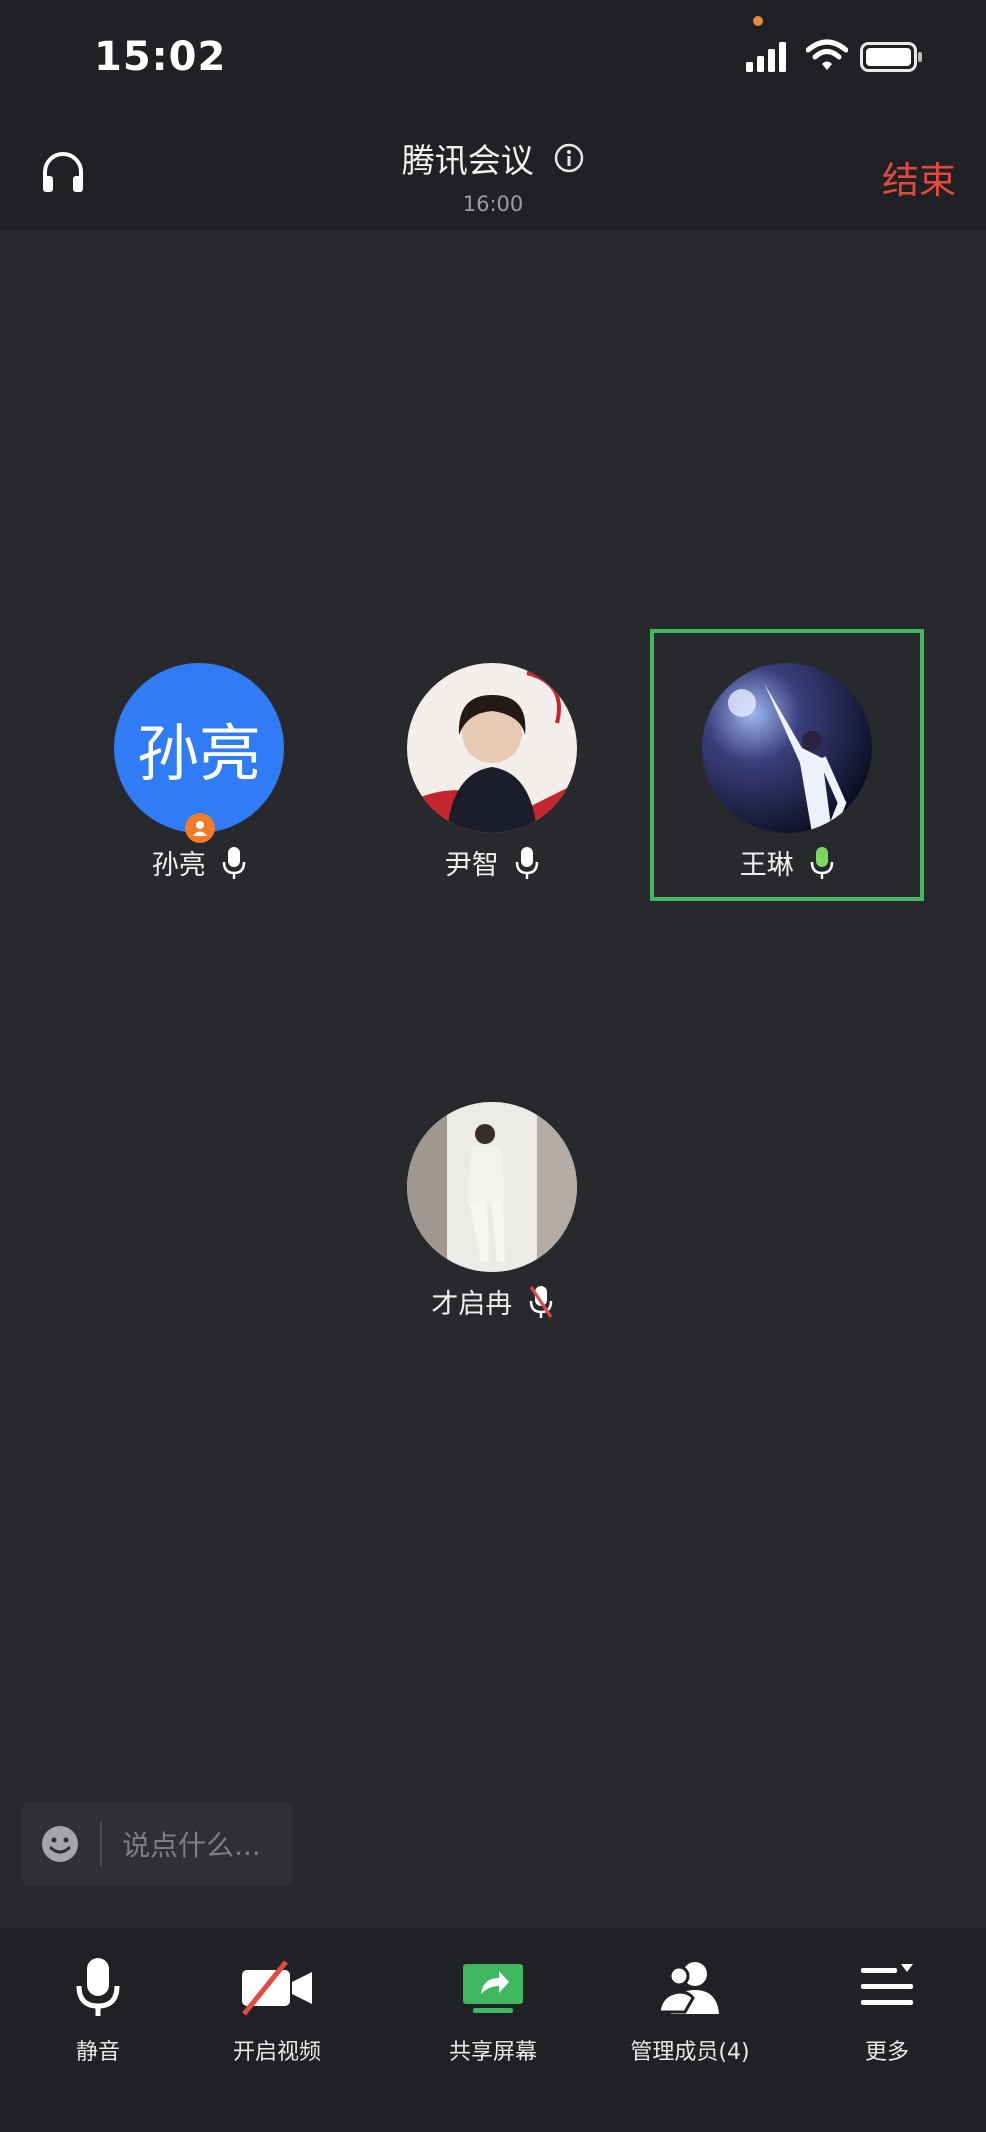 Image resolution: width=986 pixels, height=2132 pixels. What do you see at coordinates (97, 2052) in the screenshot?
I see `mute-label: 静音` at bounding box center [97, 2052].